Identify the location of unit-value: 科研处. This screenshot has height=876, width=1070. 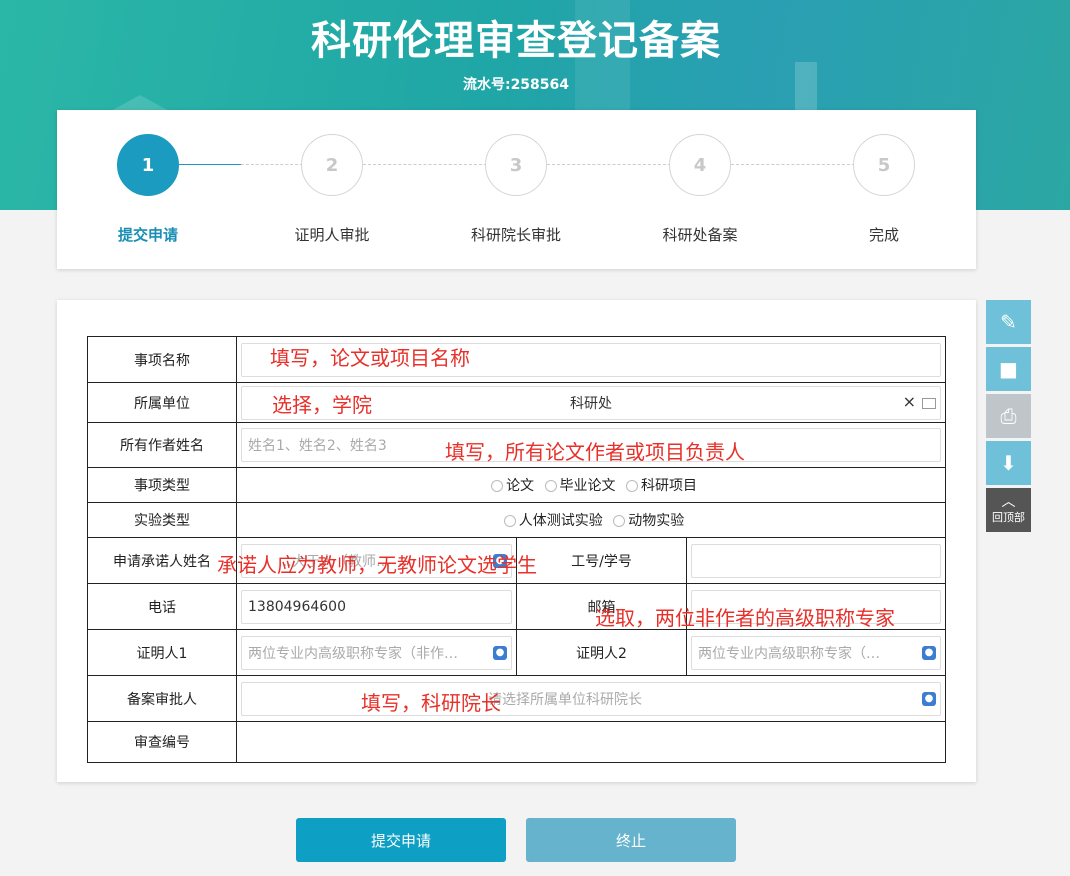
(591, 403).